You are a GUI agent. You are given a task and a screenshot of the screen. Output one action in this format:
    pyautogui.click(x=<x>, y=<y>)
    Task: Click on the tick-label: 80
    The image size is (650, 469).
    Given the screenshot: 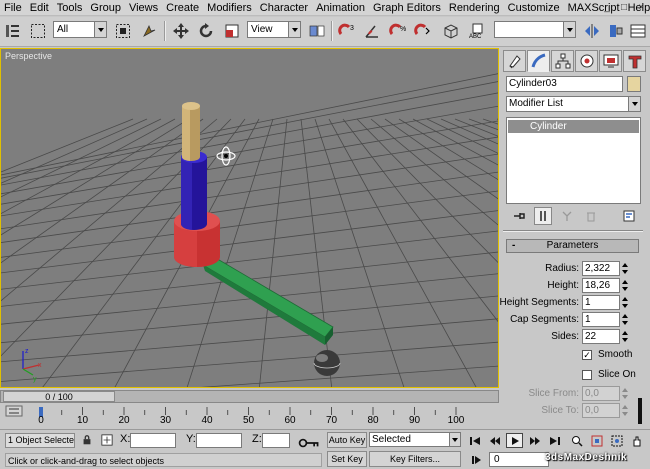 What is the action you would take?
    pyautogui.click(x=373, y=420)
    